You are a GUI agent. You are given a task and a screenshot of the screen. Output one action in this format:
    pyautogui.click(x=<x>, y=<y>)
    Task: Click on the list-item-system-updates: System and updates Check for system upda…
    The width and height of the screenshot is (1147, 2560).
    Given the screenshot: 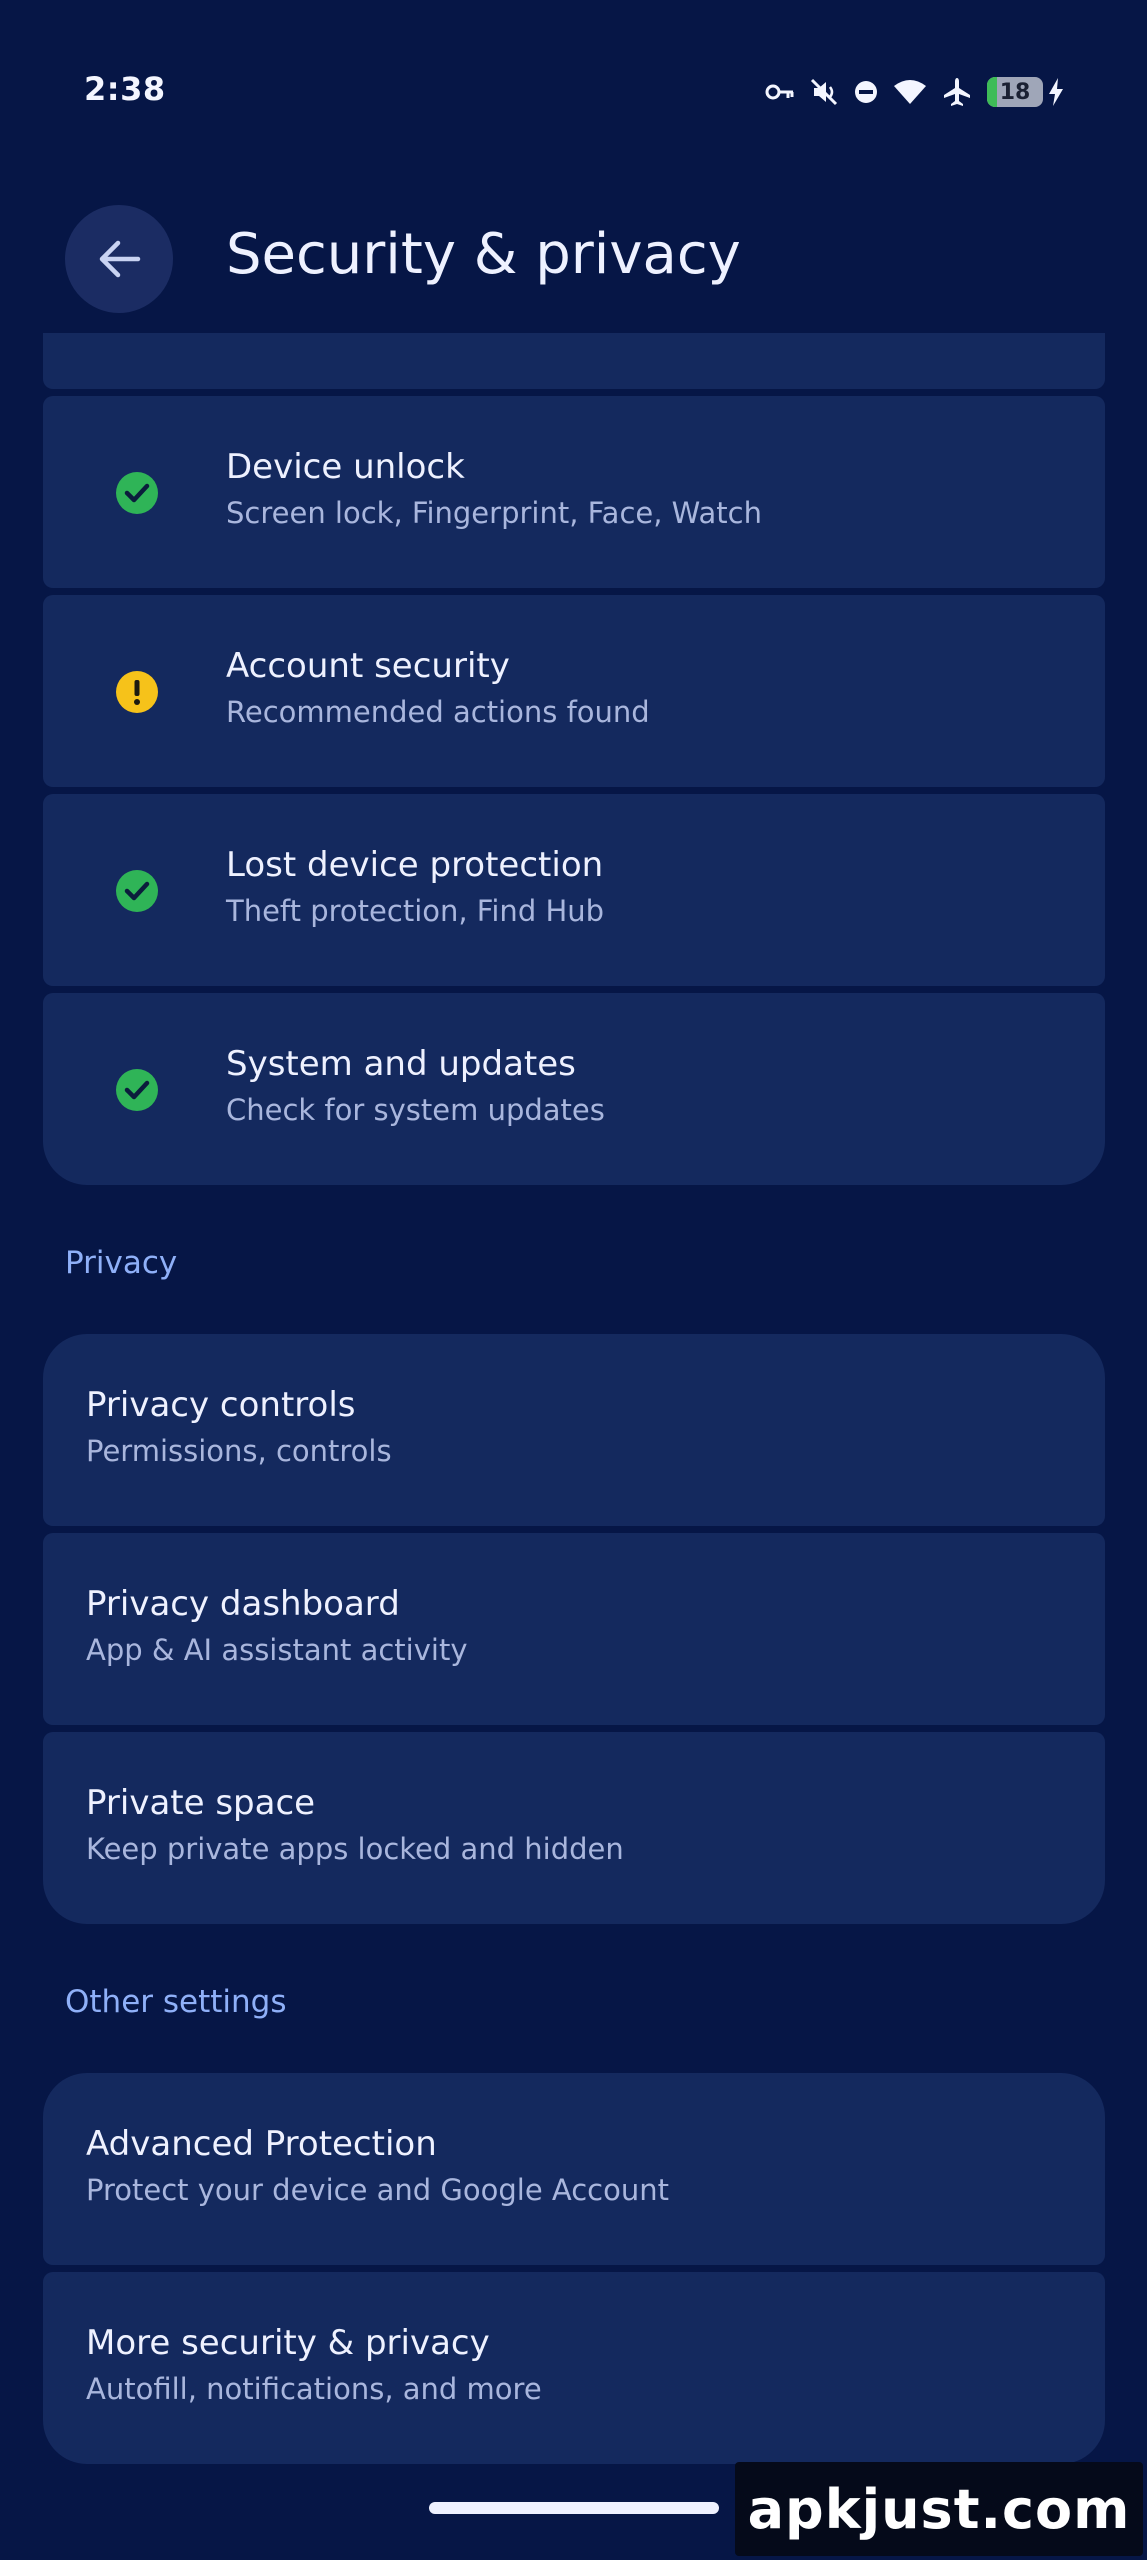 What is the action you would take?
    pyautogui.click(x=574, y=1089)
    